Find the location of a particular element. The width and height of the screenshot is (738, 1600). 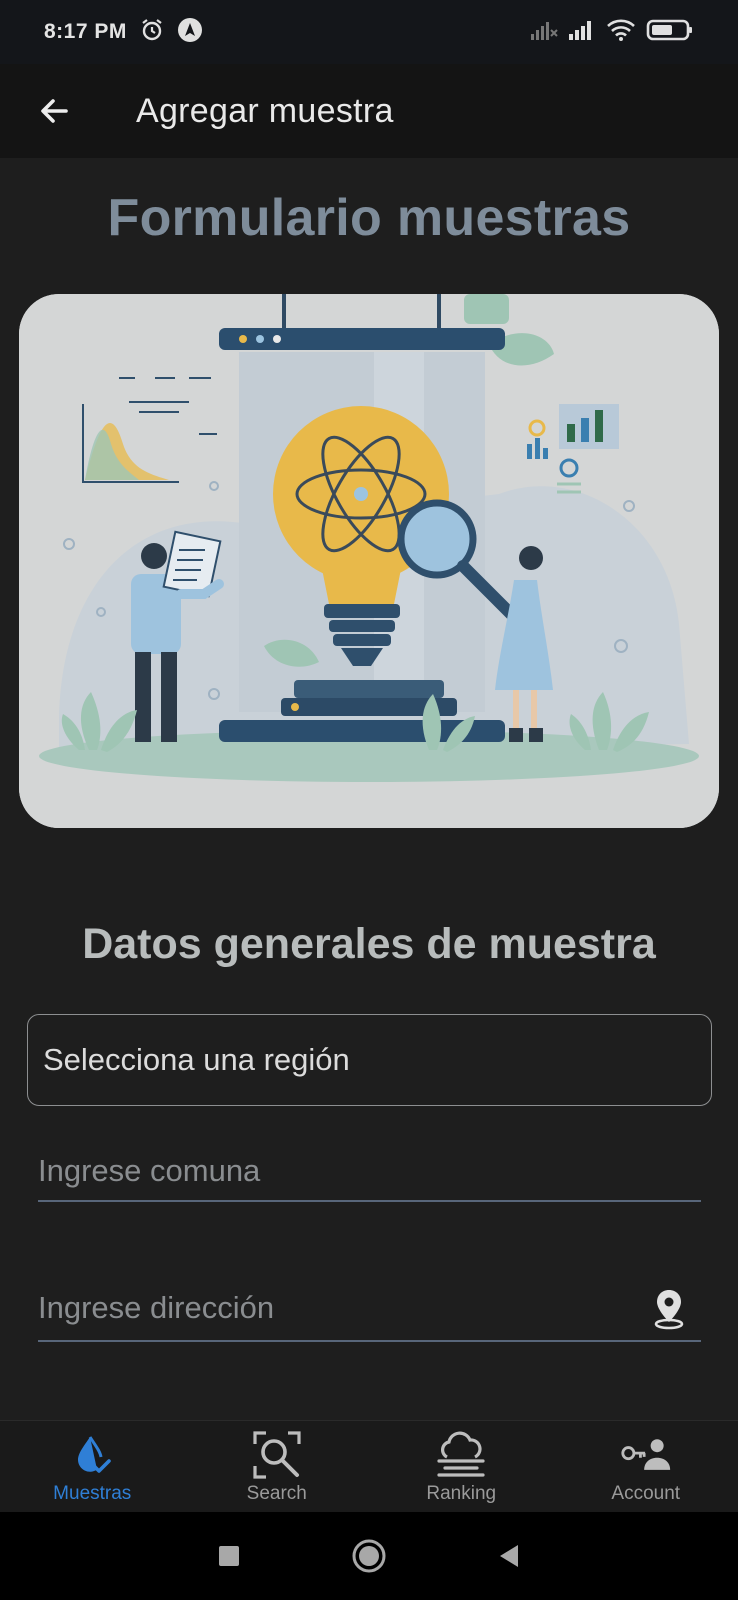

back-button is located at coordinates (54, 111).